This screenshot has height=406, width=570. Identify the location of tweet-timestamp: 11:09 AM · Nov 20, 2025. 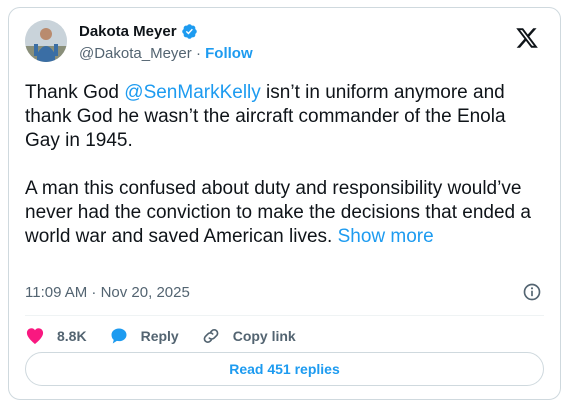
(107, 292).